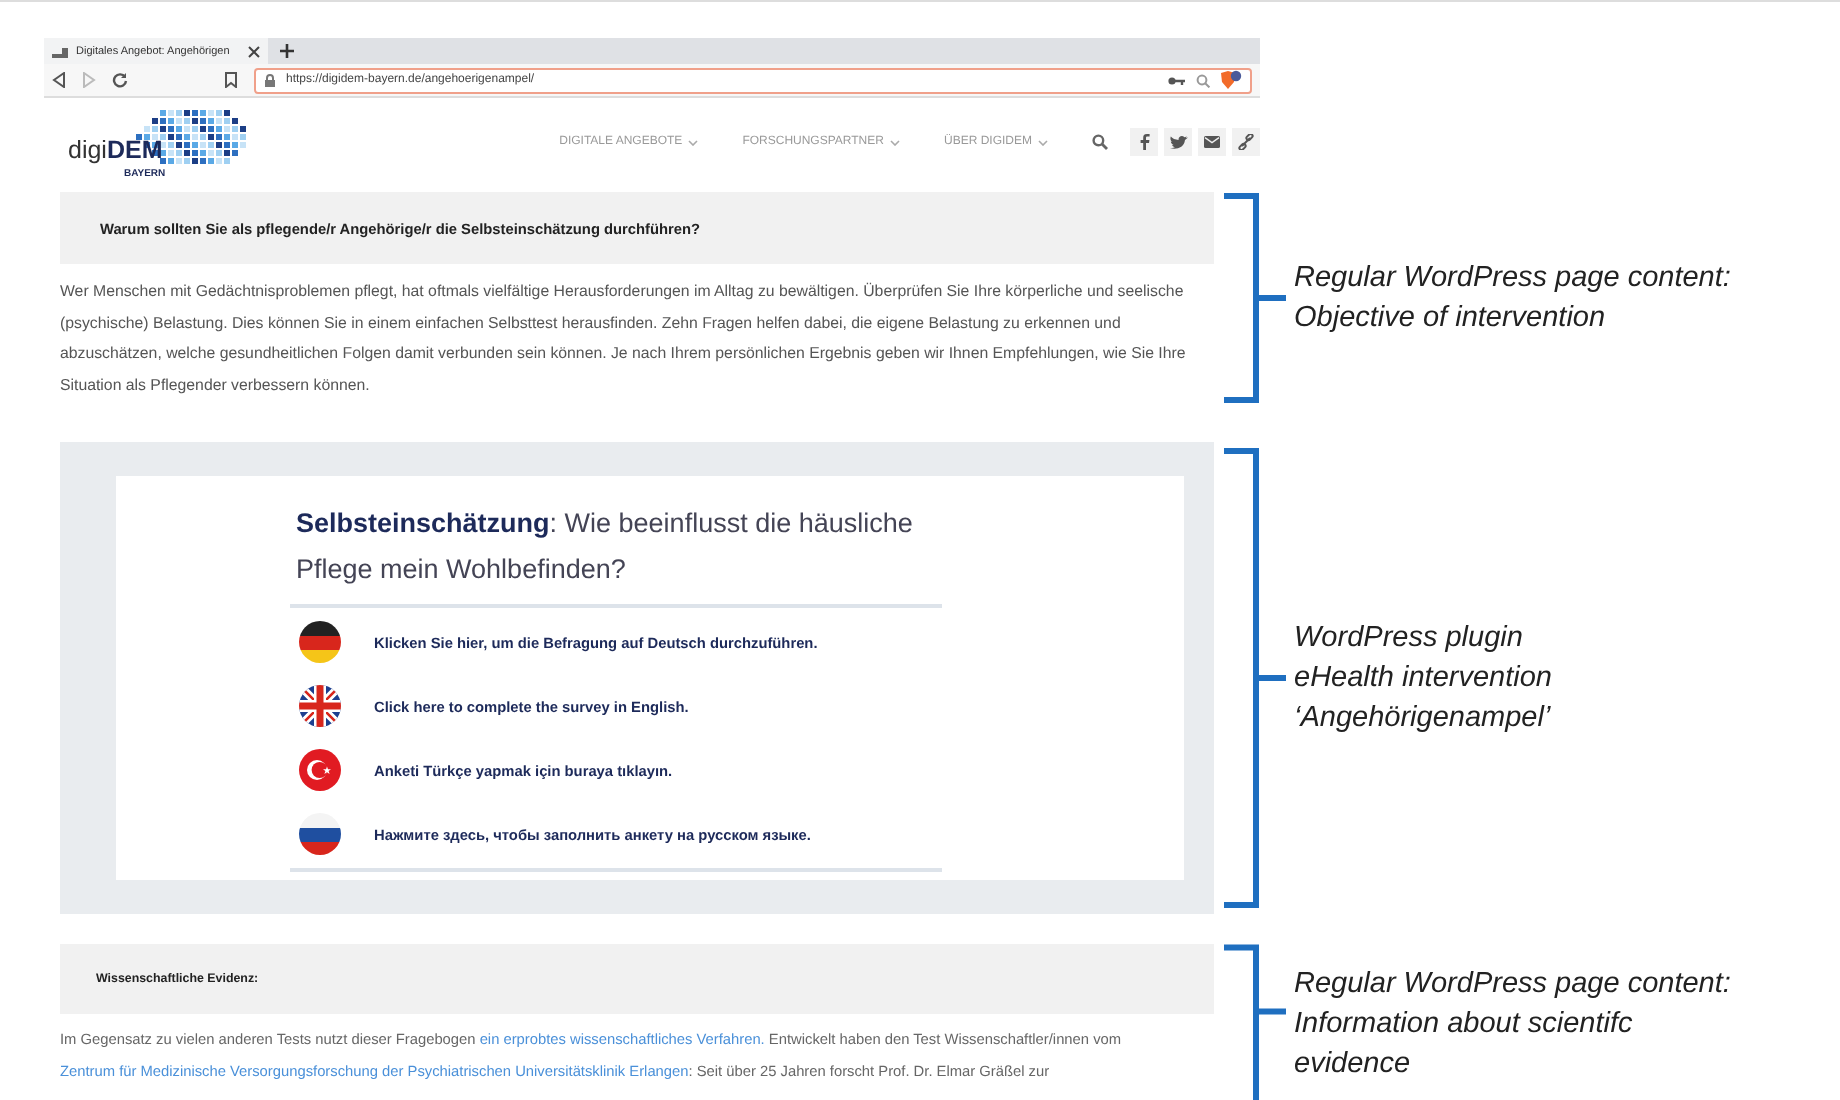 This screenshot has width=1840, height=1100. Describe the element at coordinates (320, 834) in the screenshot. I see `russian-flag-icon` at that location.